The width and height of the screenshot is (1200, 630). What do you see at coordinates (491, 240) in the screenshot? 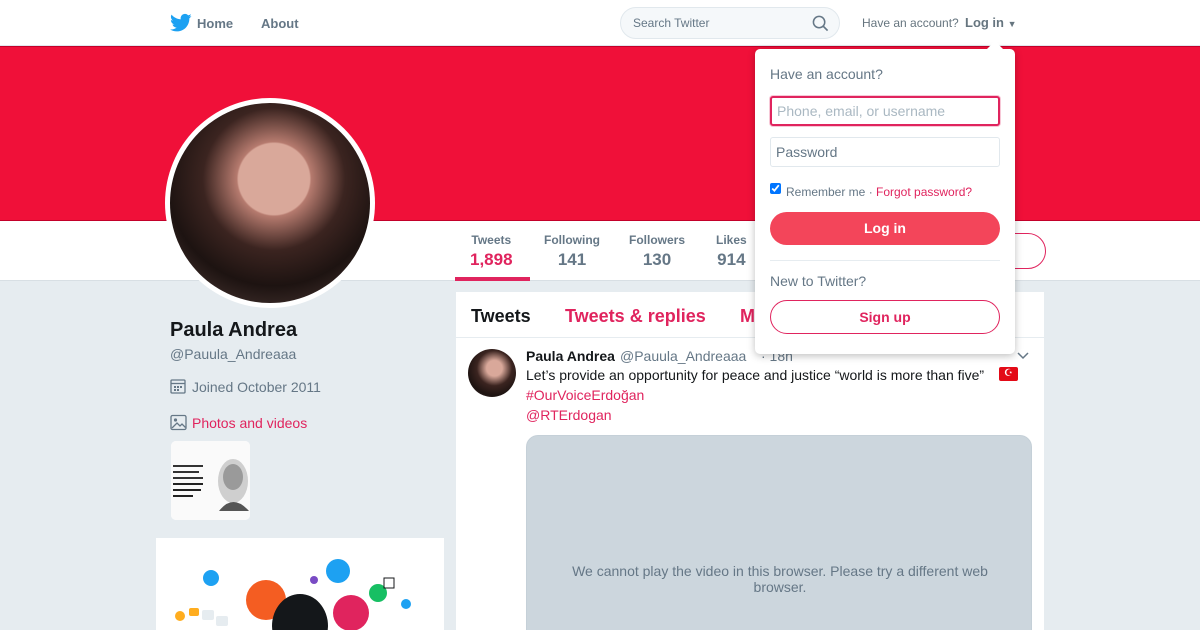
I see `stat-label: Tweets` at bounding box center [491, 240].